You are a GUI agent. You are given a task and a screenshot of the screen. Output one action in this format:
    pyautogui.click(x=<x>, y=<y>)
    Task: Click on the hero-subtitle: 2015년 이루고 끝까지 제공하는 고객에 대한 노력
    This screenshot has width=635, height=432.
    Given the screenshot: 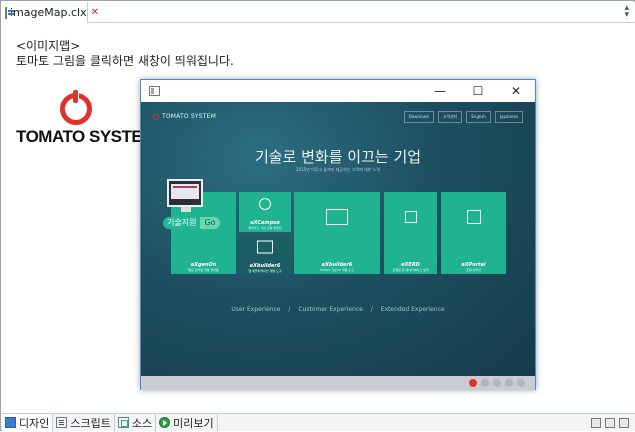 What is the action you would take?
    pyautogui.click(x=338, y=169)
    